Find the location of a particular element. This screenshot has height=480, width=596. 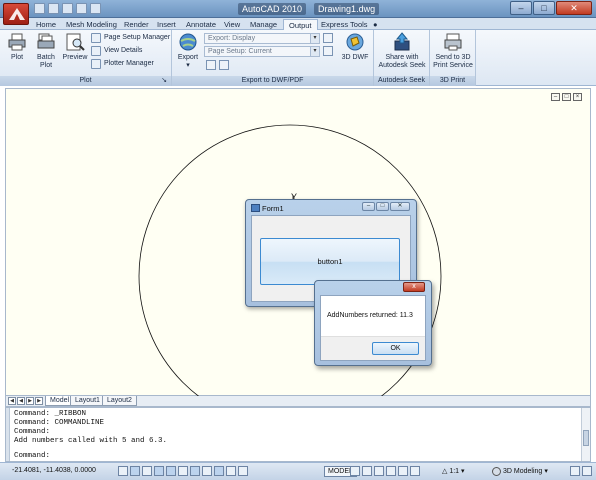

object-snap-tracking-icon is located at coordinates (195, 471).